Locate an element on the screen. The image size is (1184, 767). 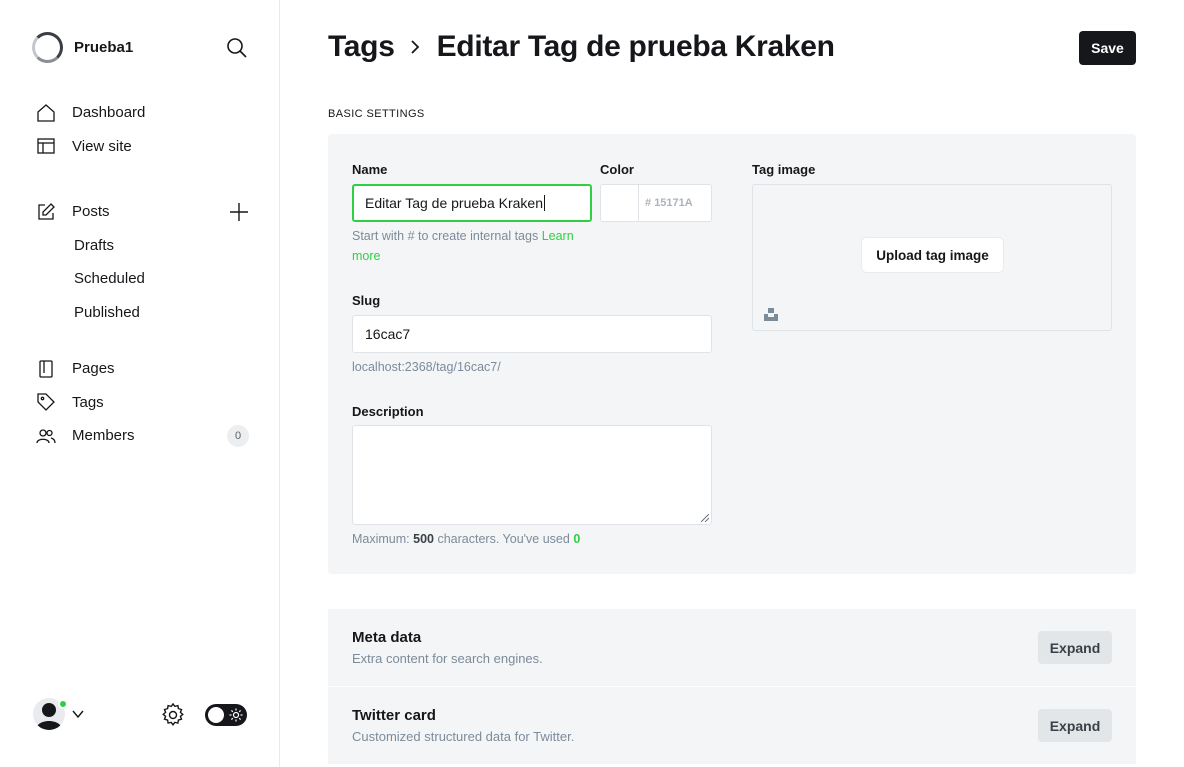
members-count-badge: 0 is located at coordinates (238, 436).